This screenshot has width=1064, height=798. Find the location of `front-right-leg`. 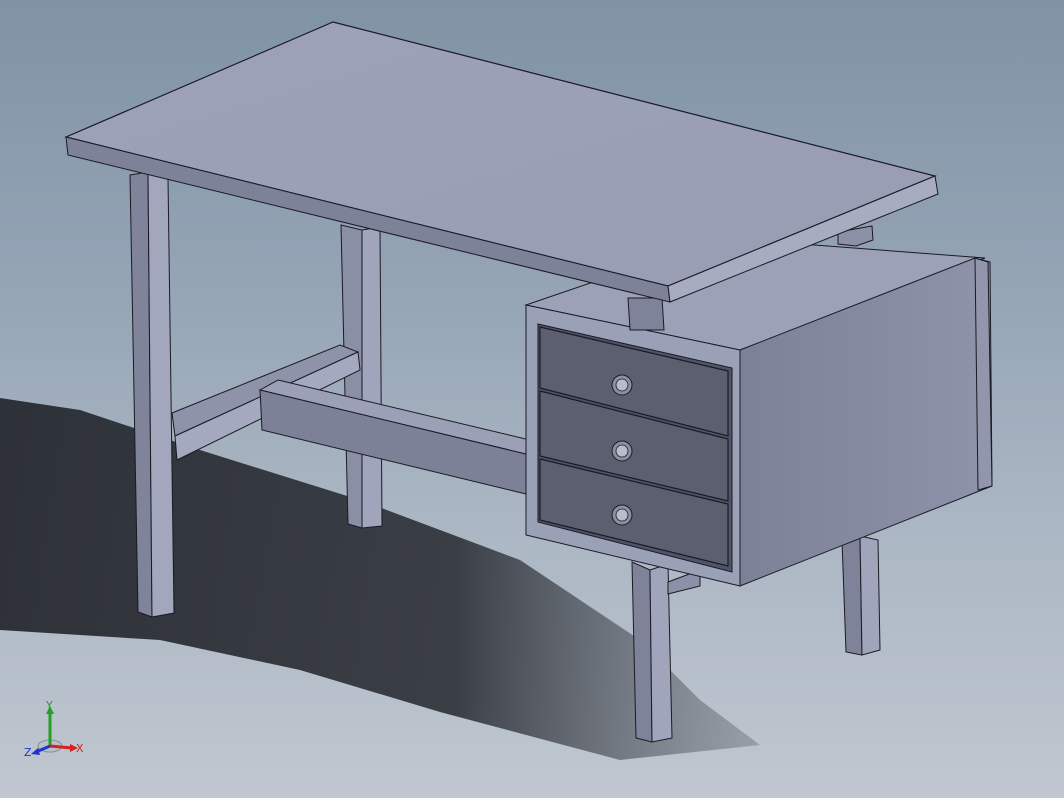

front-right-leg is located at coordinates (652, 652).